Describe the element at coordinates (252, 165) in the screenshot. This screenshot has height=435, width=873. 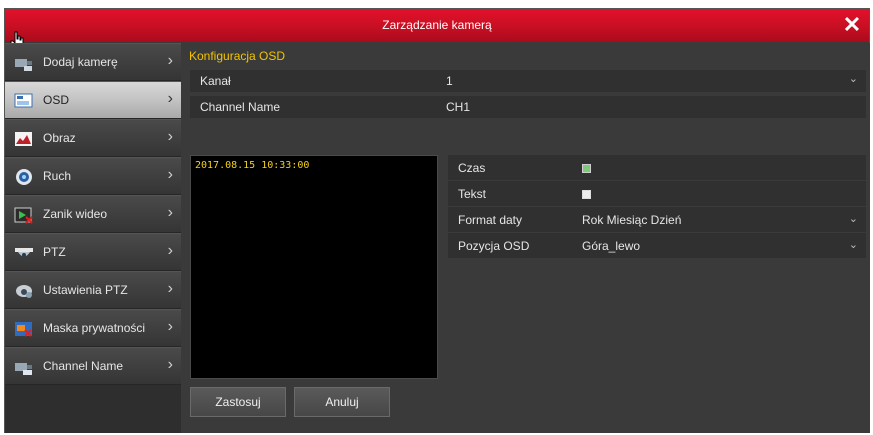
I see `osd-timestamp: 2017.08.15 10:33:00` at that location.